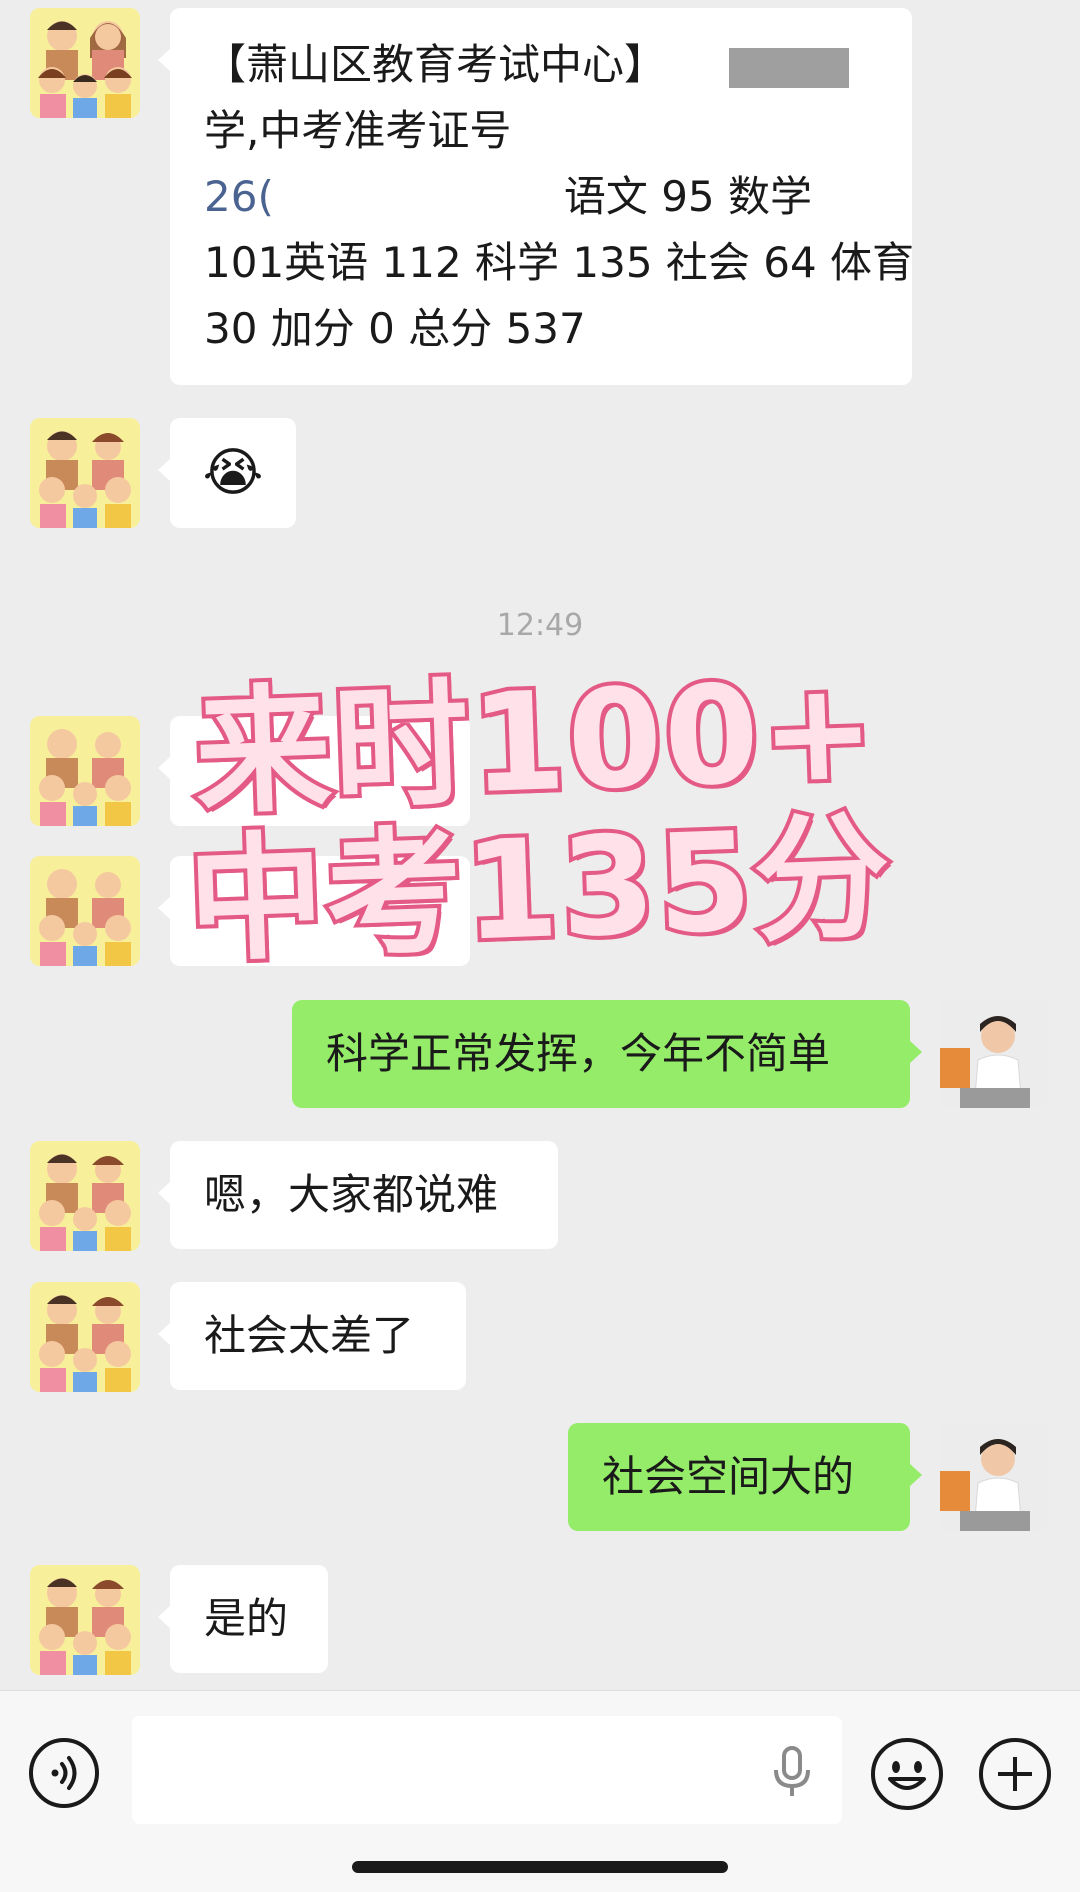 This screenshot has height=1892, width=1080. I want to click on home-indicator, so click(540, 1867).